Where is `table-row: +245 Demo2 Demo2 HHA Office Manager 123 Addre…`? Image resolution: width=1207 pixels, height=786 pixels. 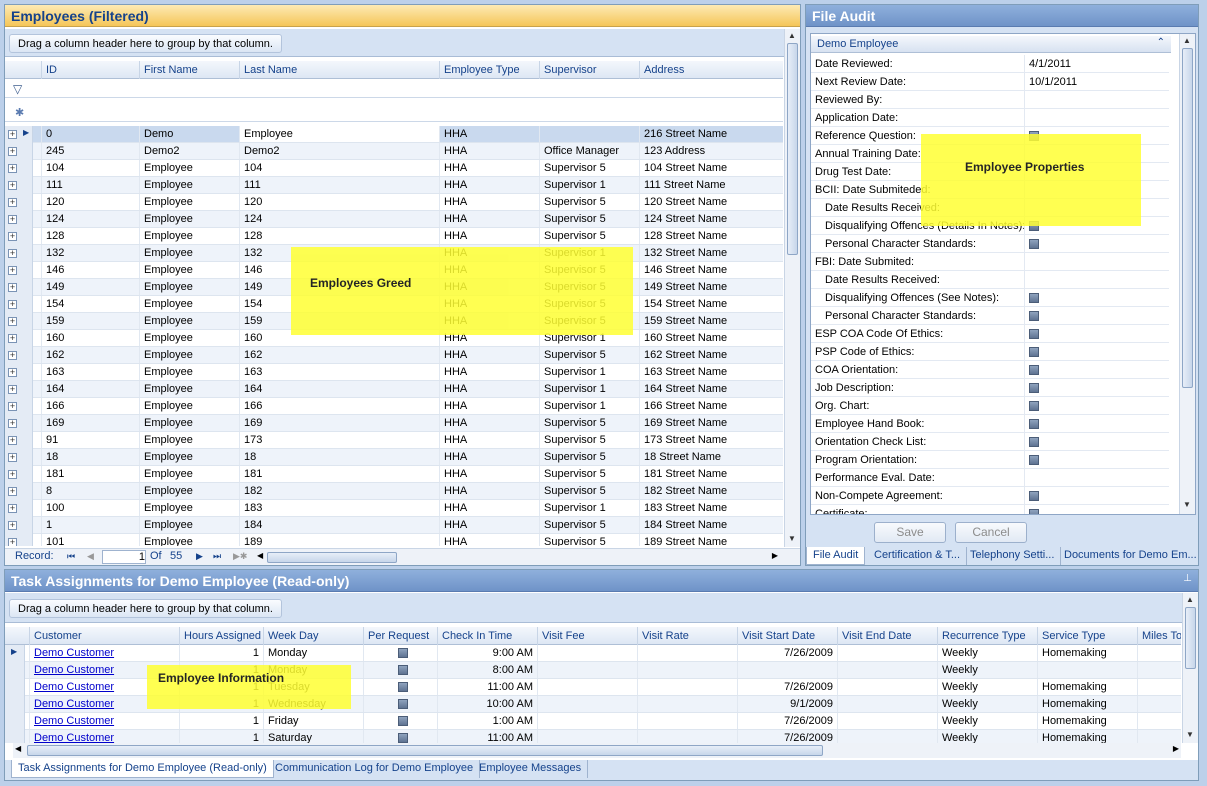
table-row: +245 Demo2 Demo2 HHA Office Manager 123 Addre… is located at coordinates (394, 151).